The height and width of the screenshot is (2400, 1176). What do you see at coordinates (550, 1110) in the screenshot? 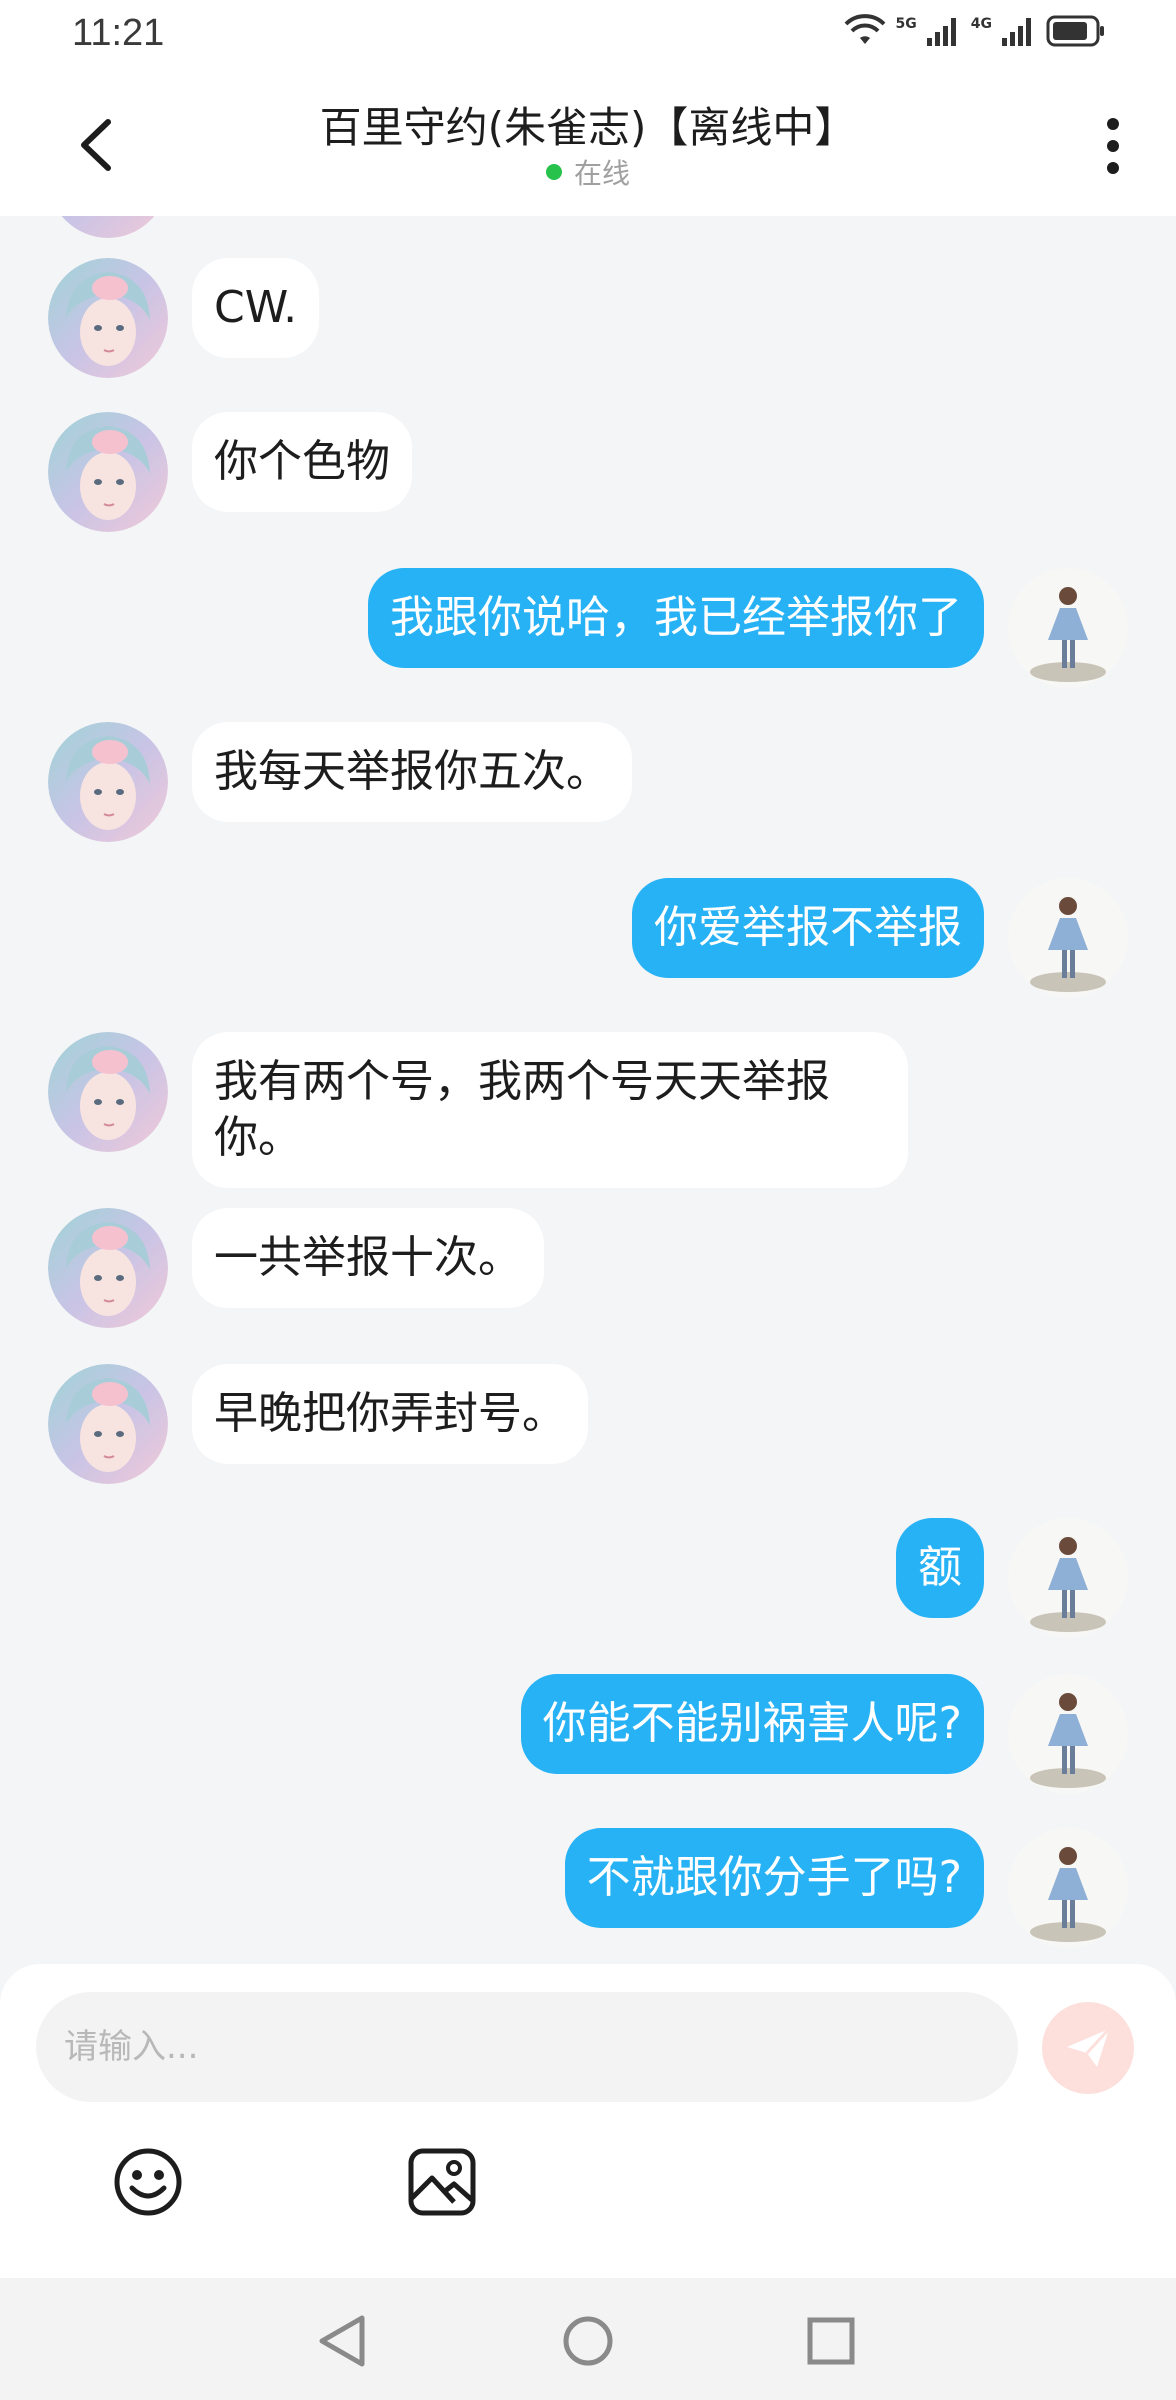
I see `message-bubble: 我有两个号，我两个号天天举报你。` at bounding box center [550, 1110].